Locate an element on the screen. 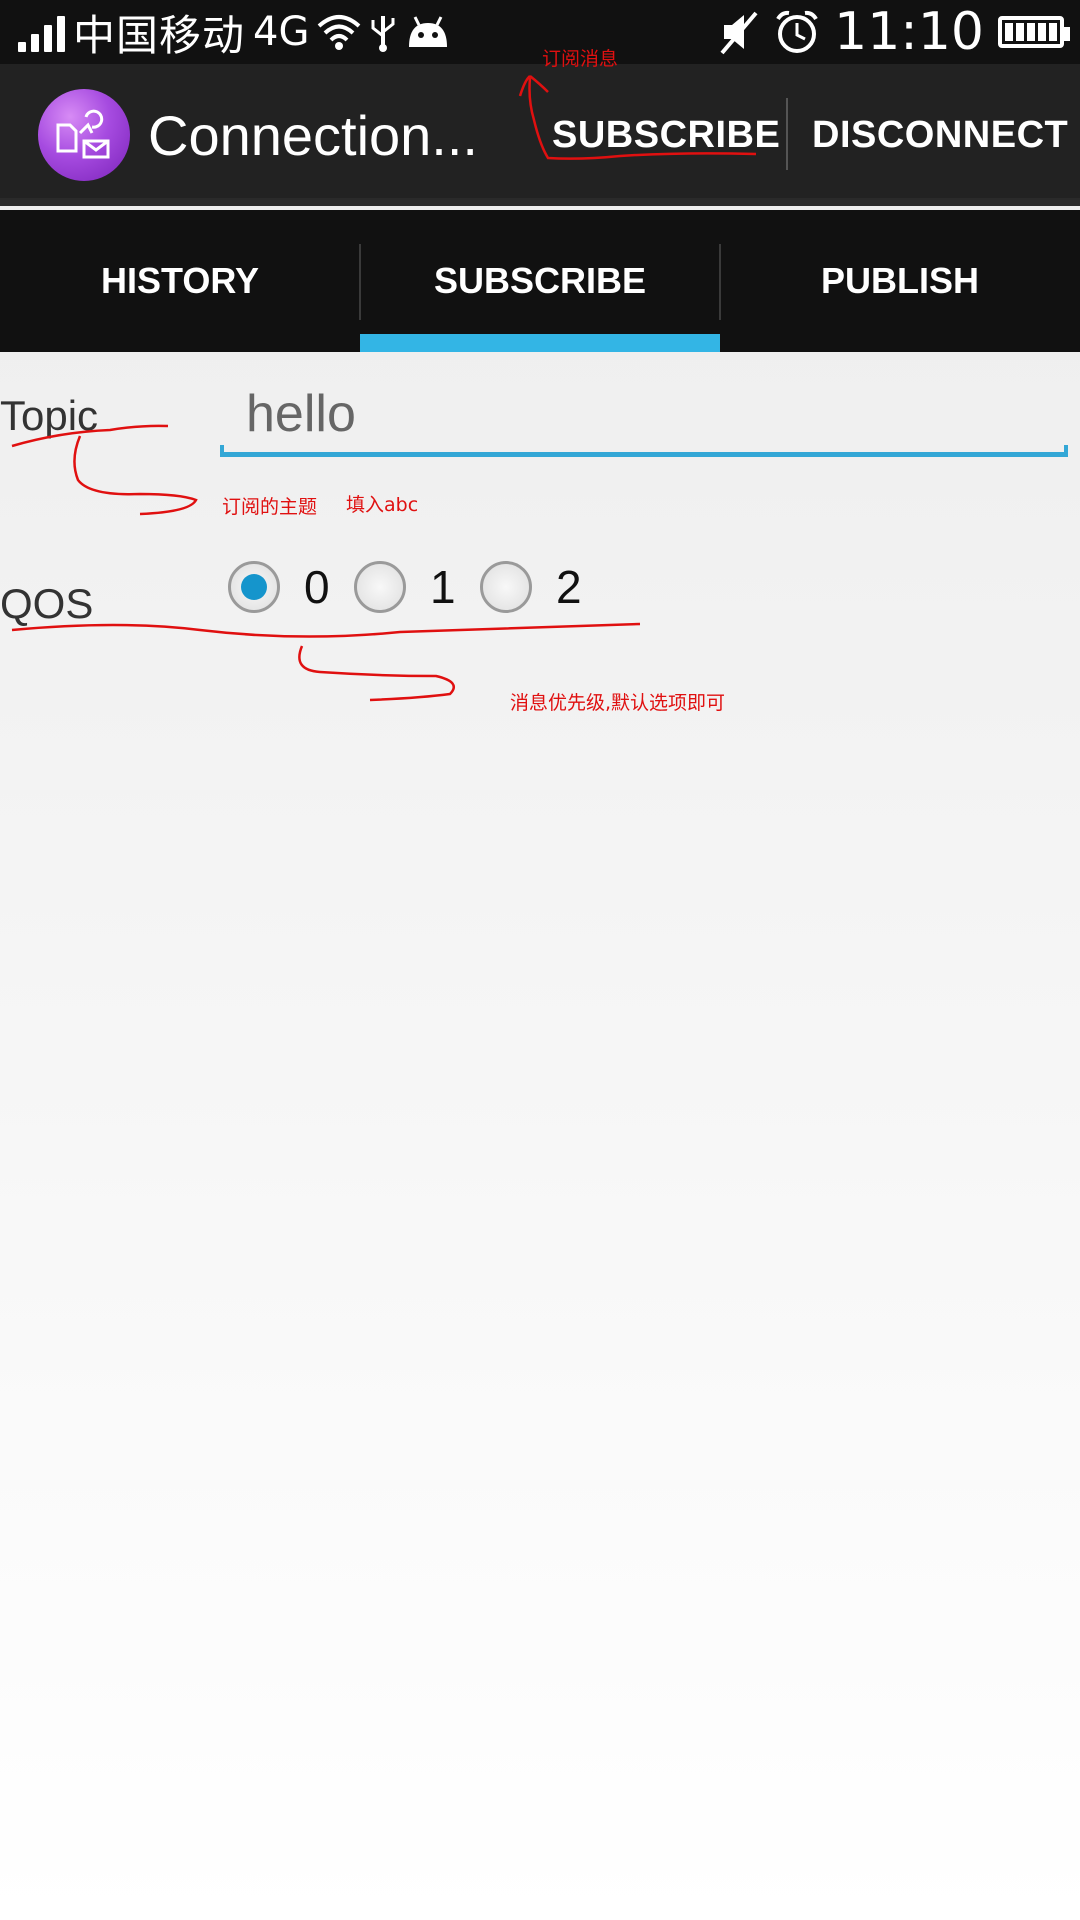 The height and width of the screenshot is (1920, 1080). android-icon is located at coordinates (428, 31).